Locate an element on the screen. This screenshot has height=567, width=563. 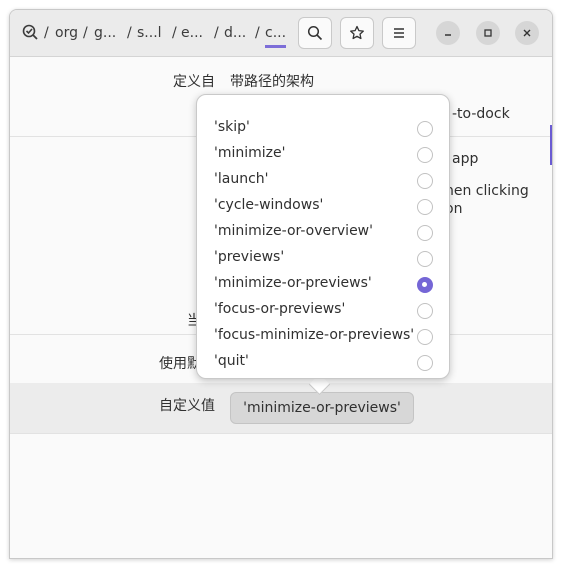
row-separator is located at coordinates (281, 433).